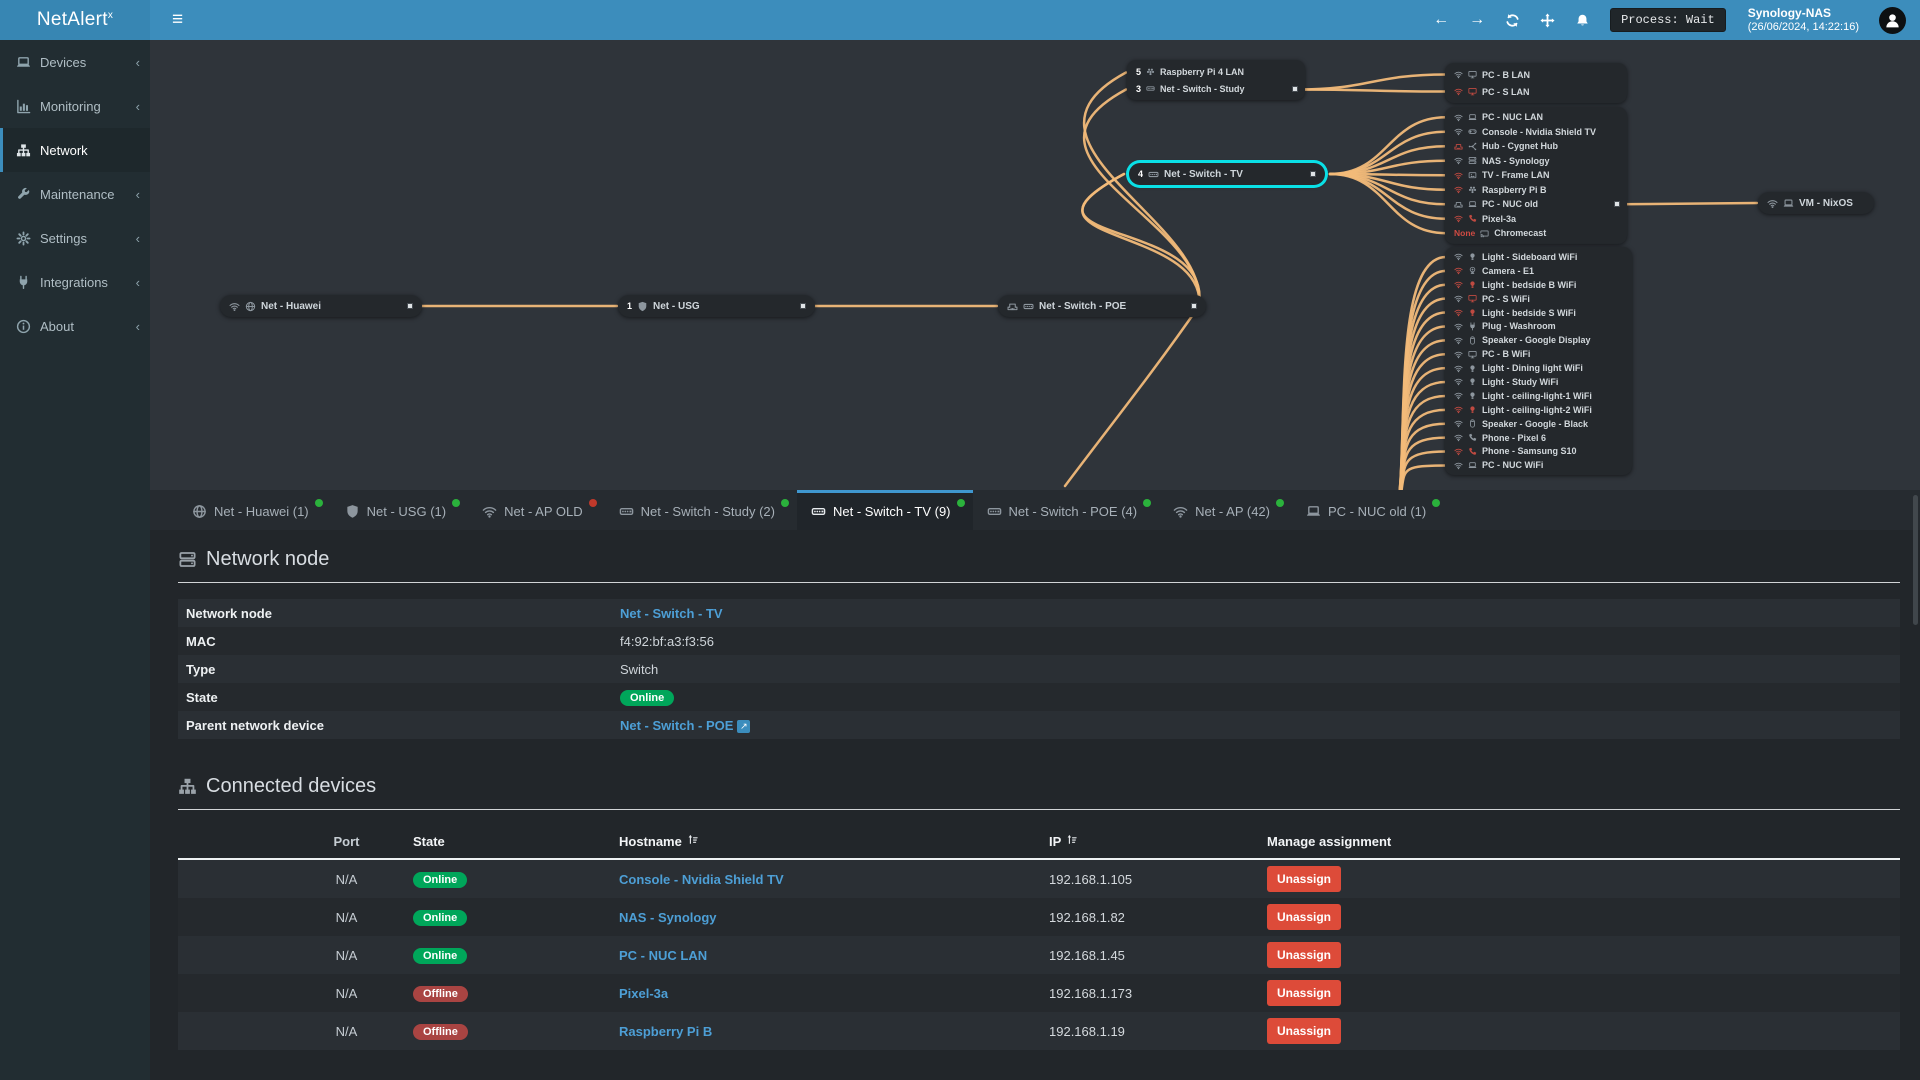 Image resolution: width=1920 pixels, height=1080 pixels. I want to click on tab-label: Net - AP OLD, so click(543, 511).